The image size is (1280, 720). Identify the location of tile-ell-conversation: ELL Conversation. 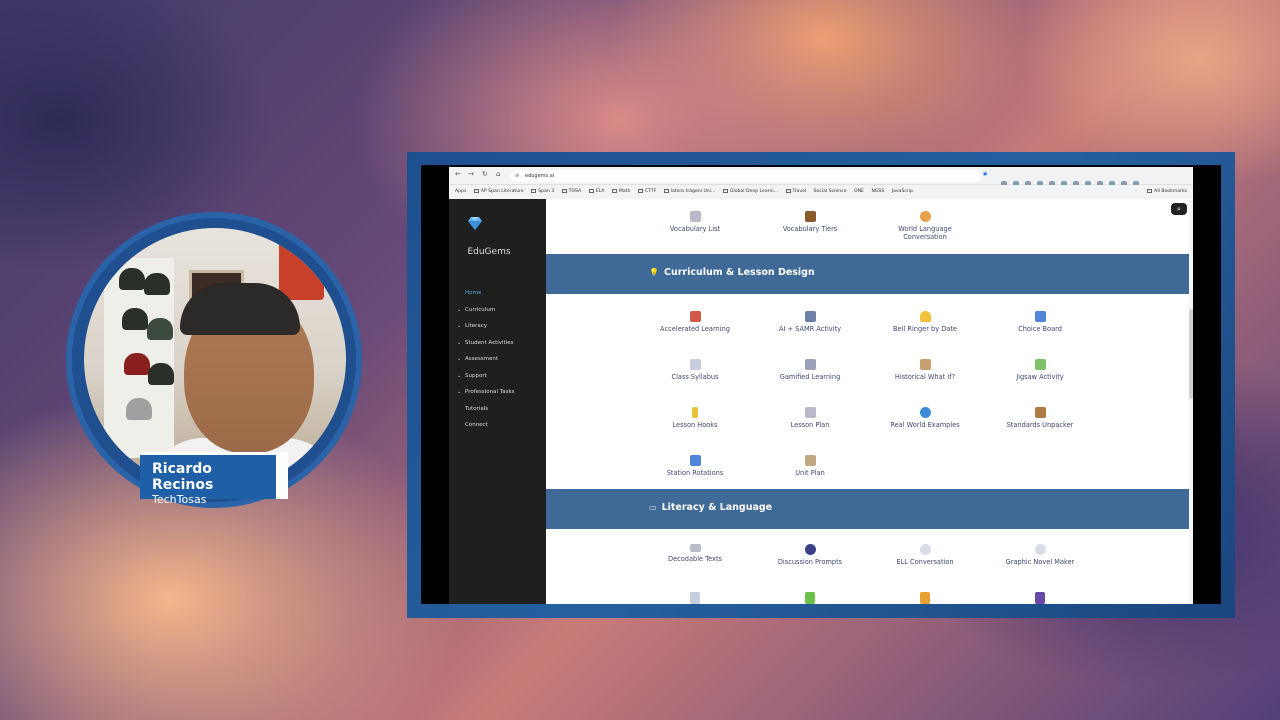
(925, 555).